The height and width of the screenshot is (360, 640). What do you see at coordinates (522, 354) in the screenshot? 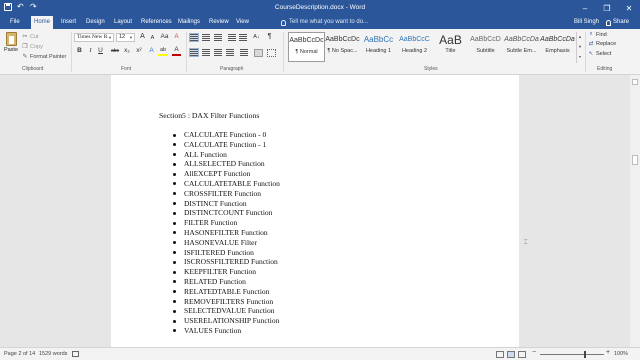
I see `web-layout-icon` at bounding box center [522, 354].